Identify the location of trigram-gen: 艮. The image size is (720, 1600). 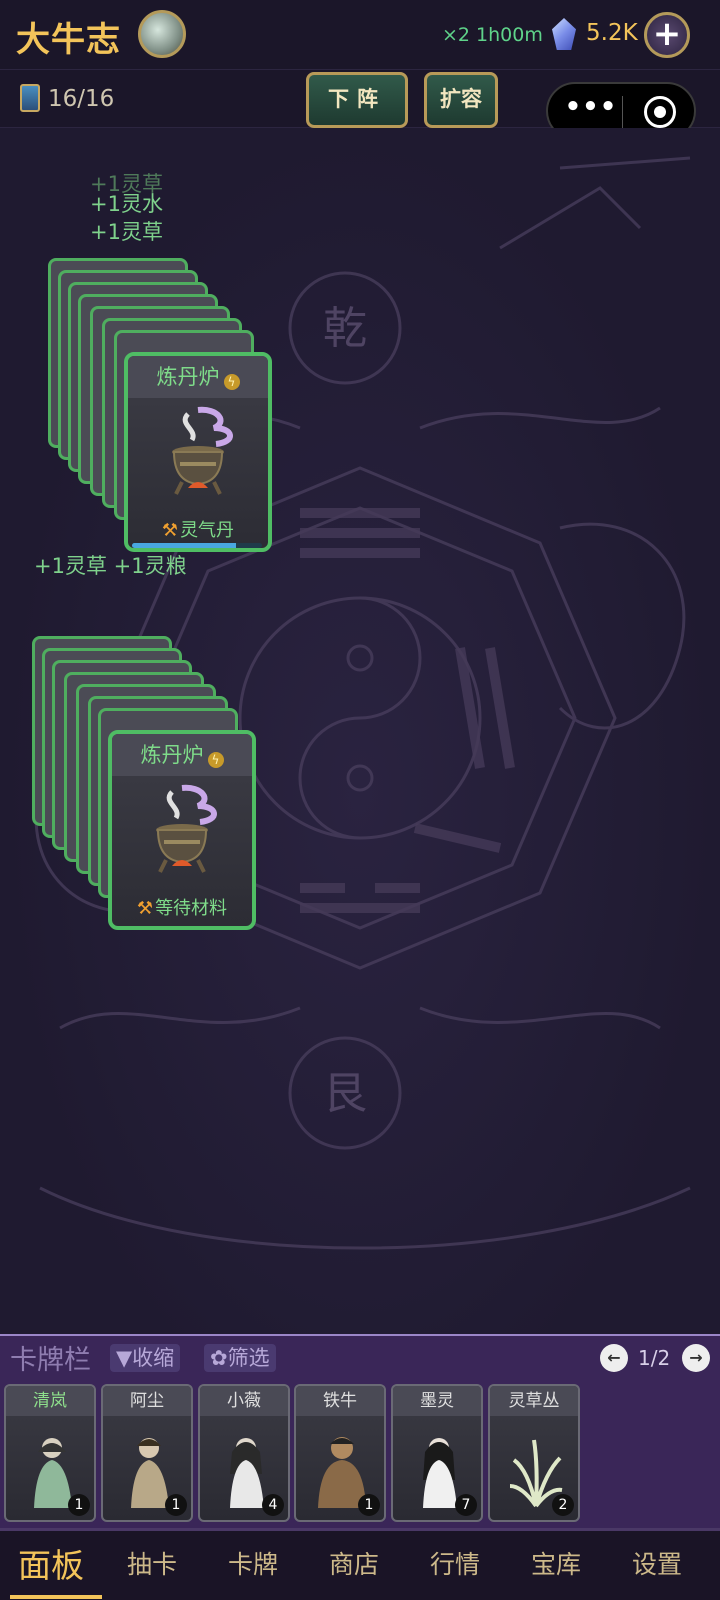
(345, 1093).